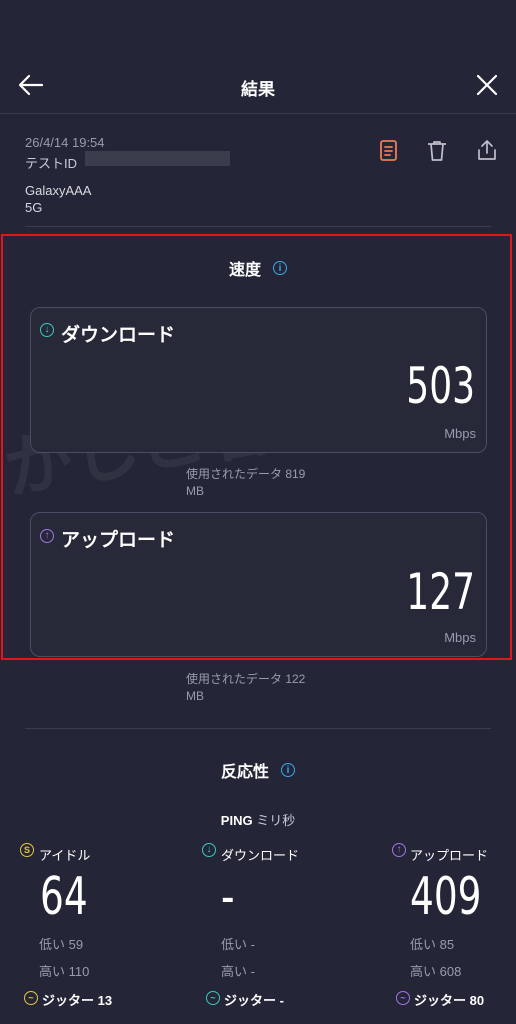 This screenshot has width=516, height=1024. What do you see at coordinates (250, 1000) in the screenshot?
I see `download-jitter-label: ジッター` at bounding box center [250, 1000].